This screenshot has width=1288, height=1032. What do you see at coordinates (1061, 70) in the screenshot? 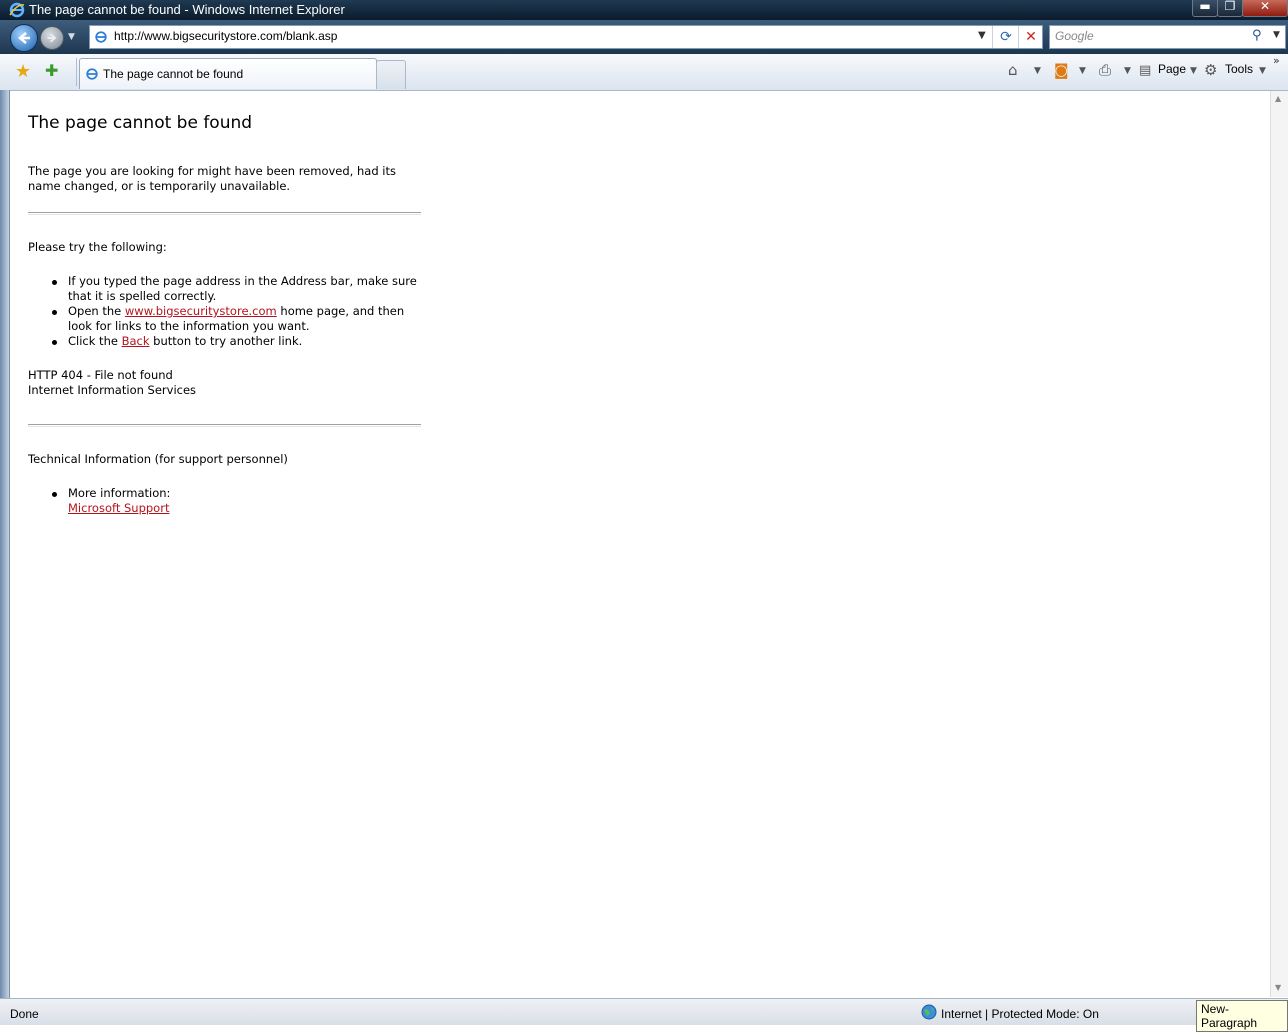
I see `feeds-icon: ◙` at bounding box center [1061, 70].